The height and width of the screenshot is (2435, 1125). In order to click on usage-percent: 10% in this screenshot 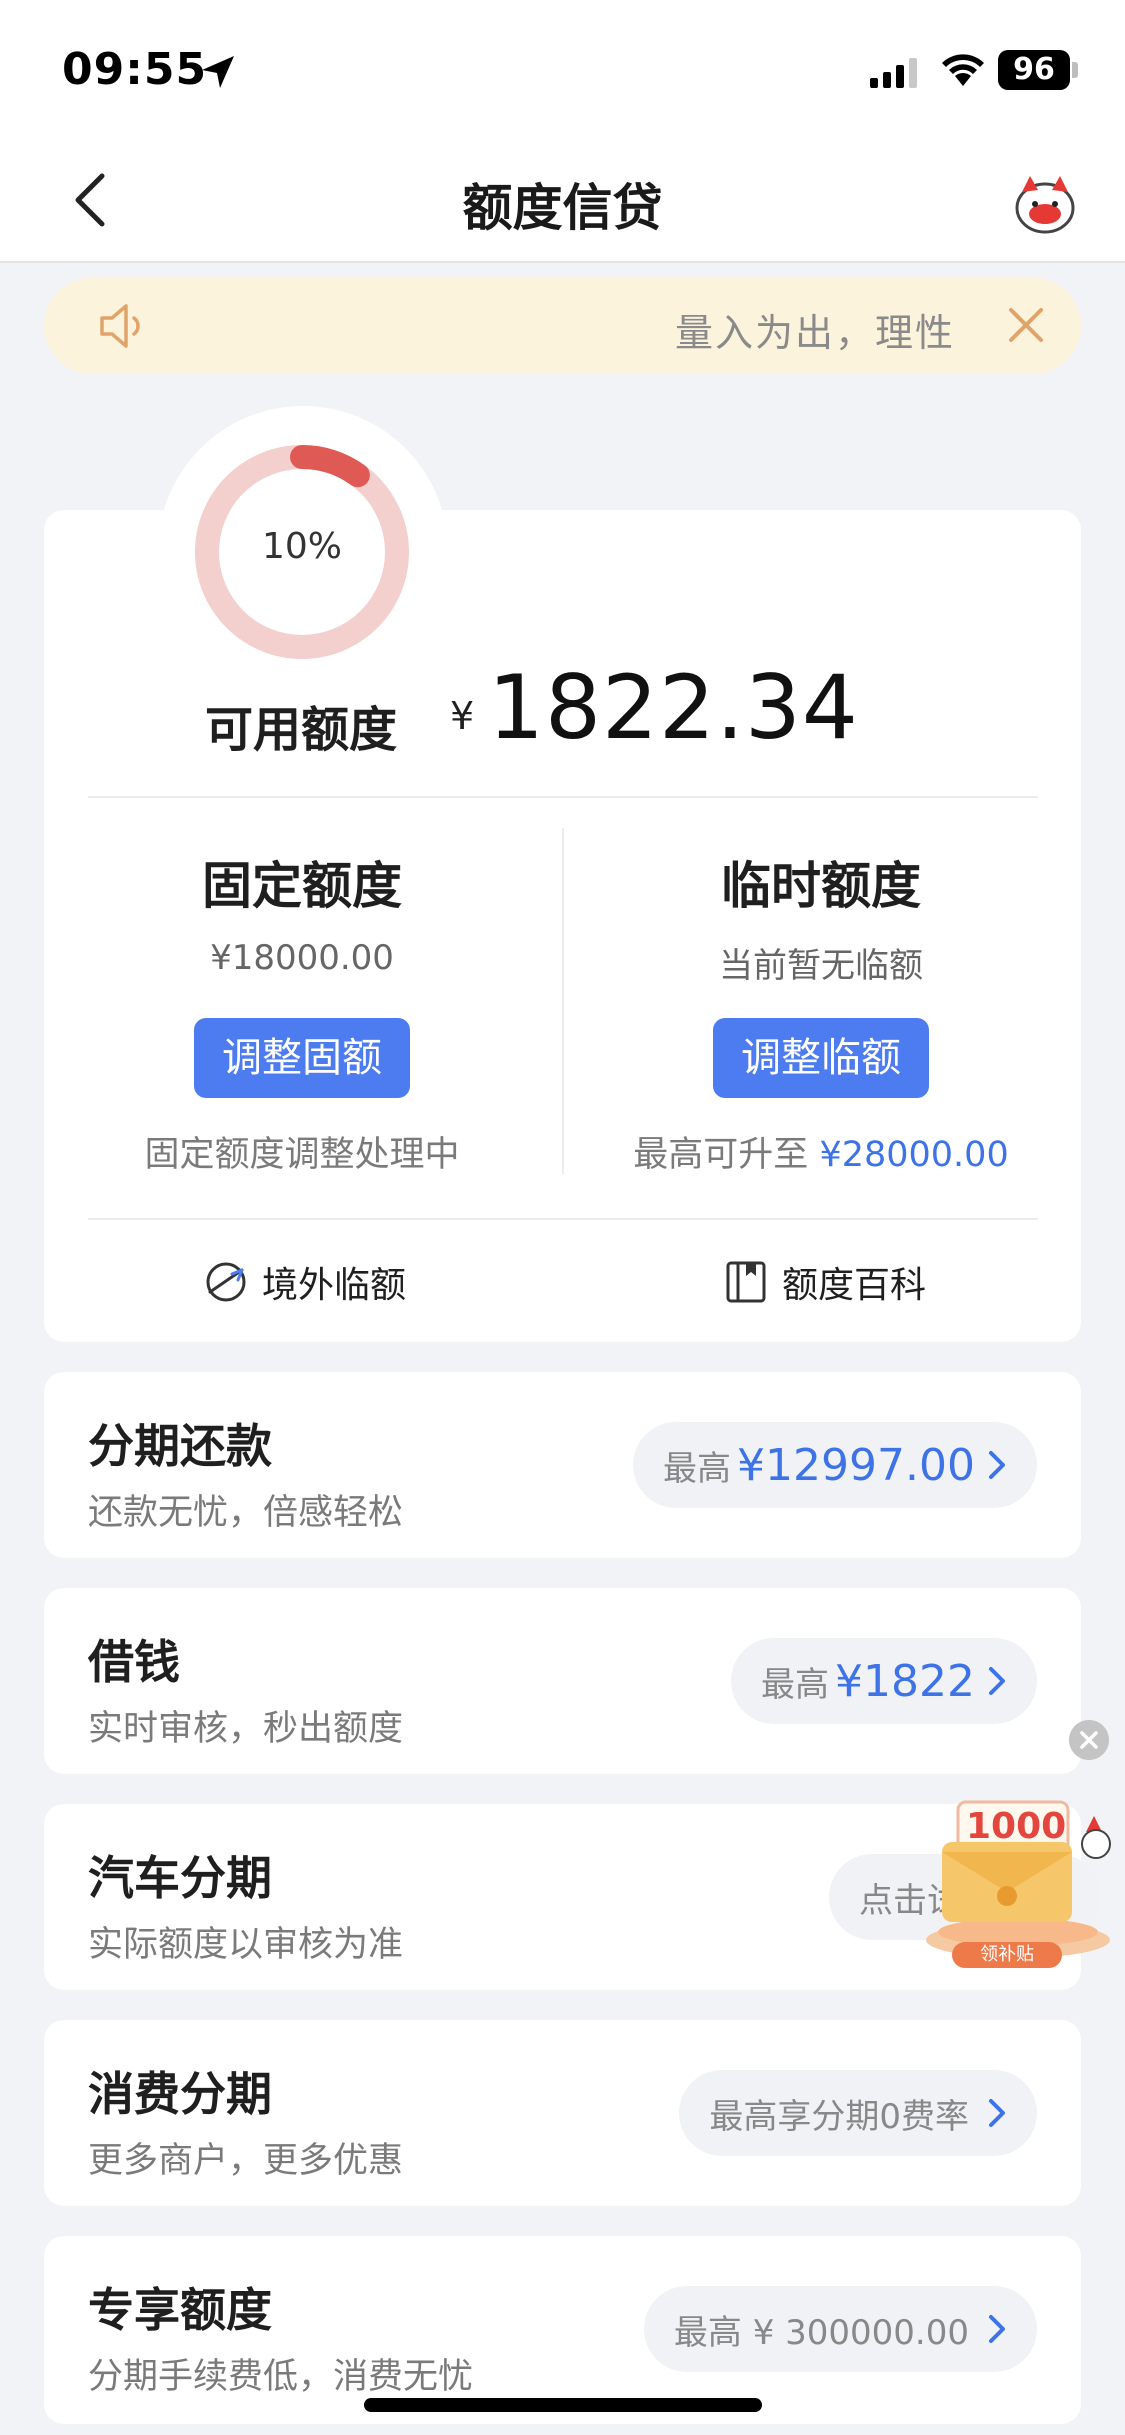, I will do `click(301, 546)`.